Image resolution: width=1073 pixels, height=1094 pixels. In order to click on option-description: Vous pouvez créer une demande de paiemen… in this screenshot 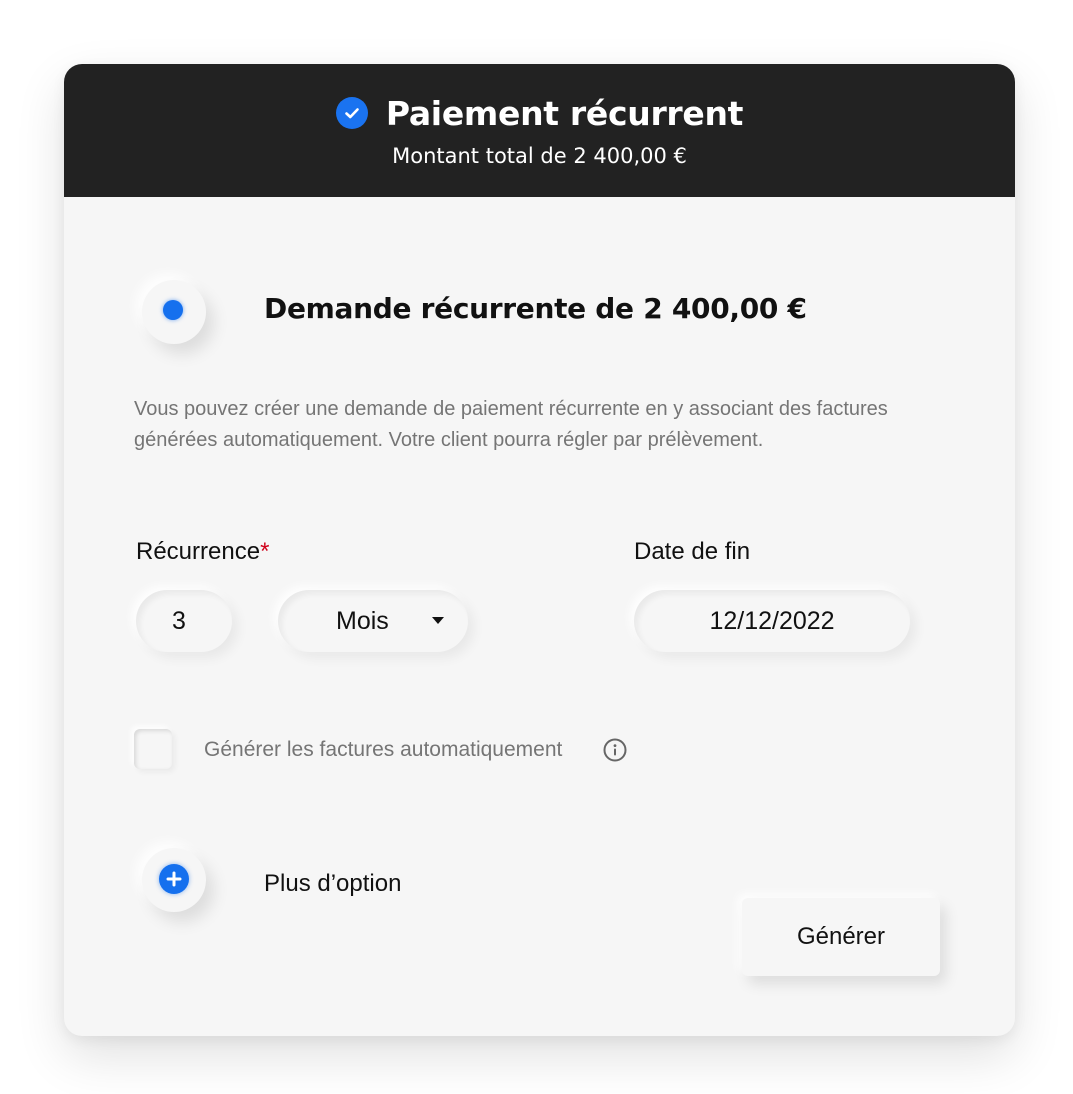, I will do `click(511, 424)`.